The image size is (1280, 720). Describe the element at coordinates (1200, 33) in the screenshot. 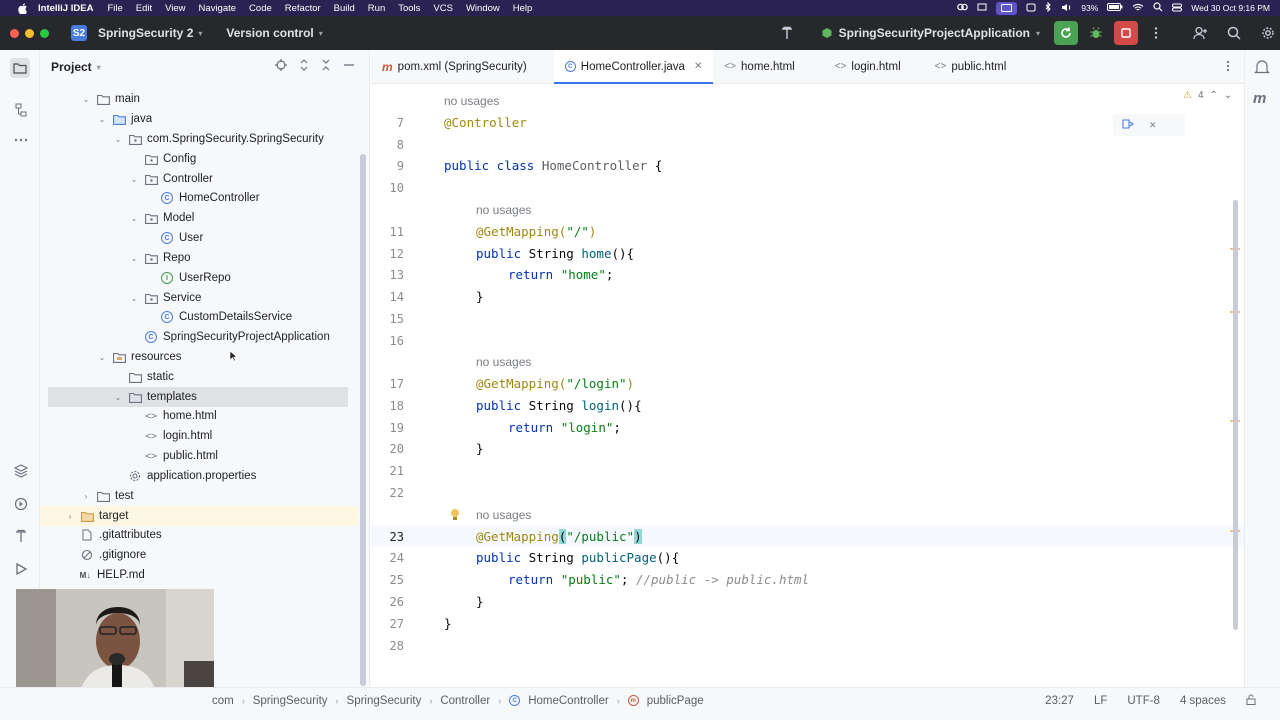

I see `add-user-icon` at that location.